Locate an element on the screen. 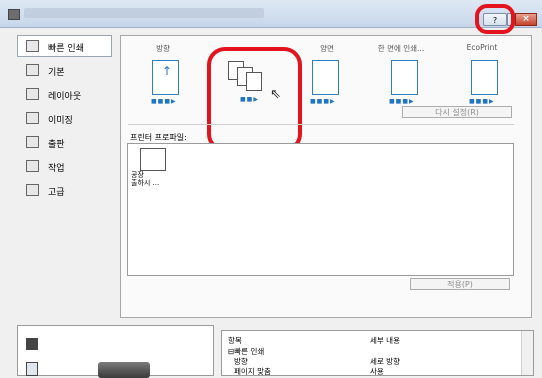 Image resolution: width=542 pixels, height=378 pixels. sidebar-item-label: 빠른 인쇄 is located at coordinates (66, 49).